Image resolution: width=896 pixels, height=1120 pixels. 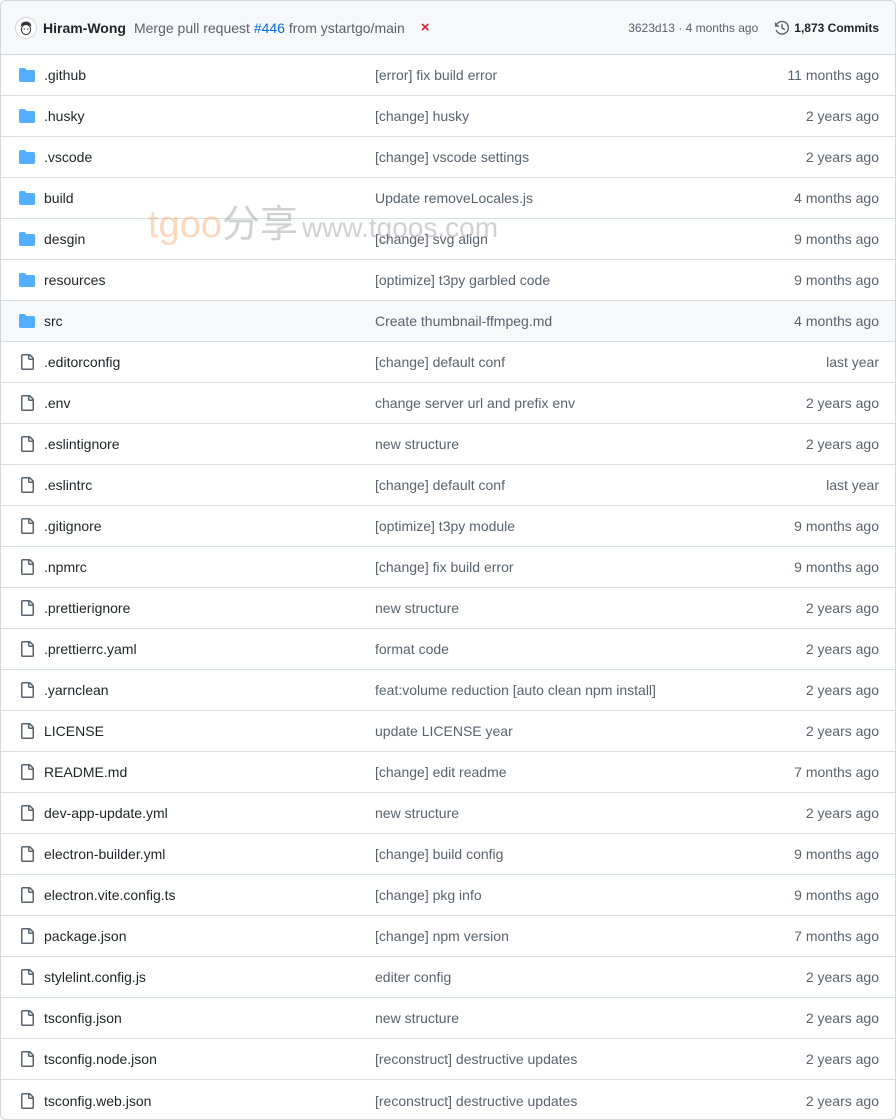 What do you see at coordinates (209, 157) in the screenshot?
I see `file-name-link: .vscode` at bounding box center [209, 157].